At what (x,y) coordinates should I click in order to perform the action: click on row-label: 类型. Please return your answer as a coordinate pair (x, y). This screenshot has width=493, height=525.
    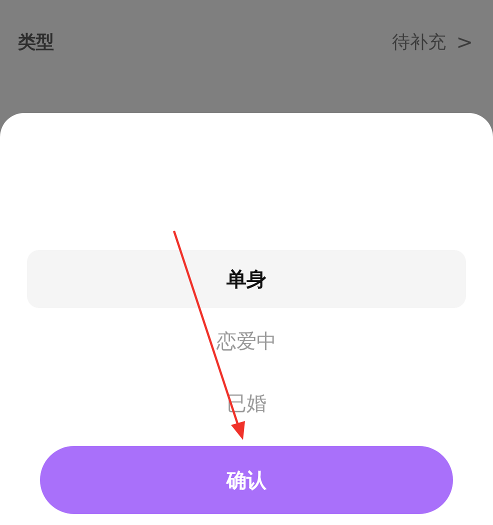
    Looking at the image, I should click on (36, 42).